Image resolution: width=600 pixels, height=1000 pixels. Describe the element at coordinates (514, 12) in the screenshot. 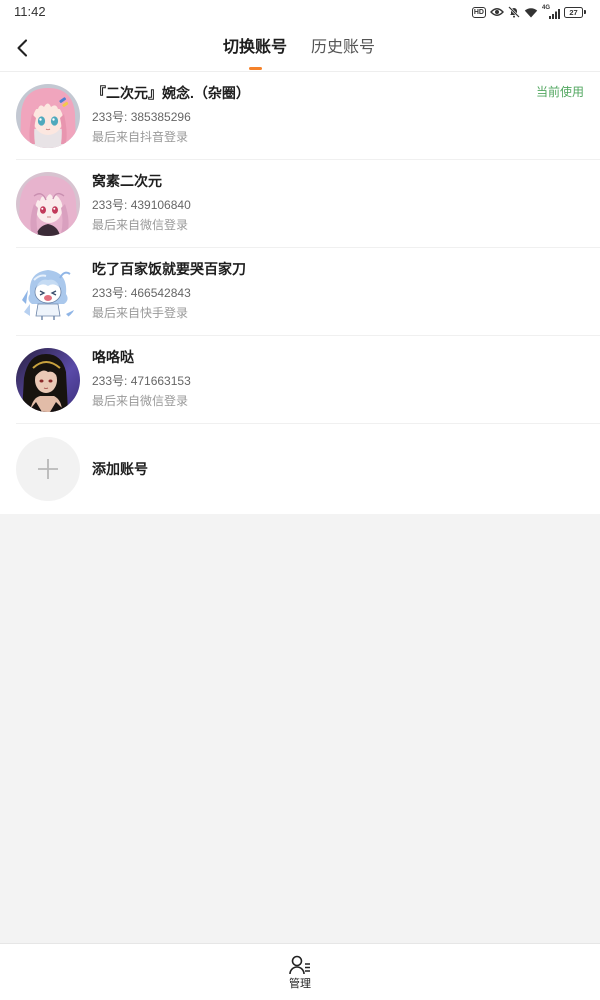

I see `bell-off-icon` at that location.